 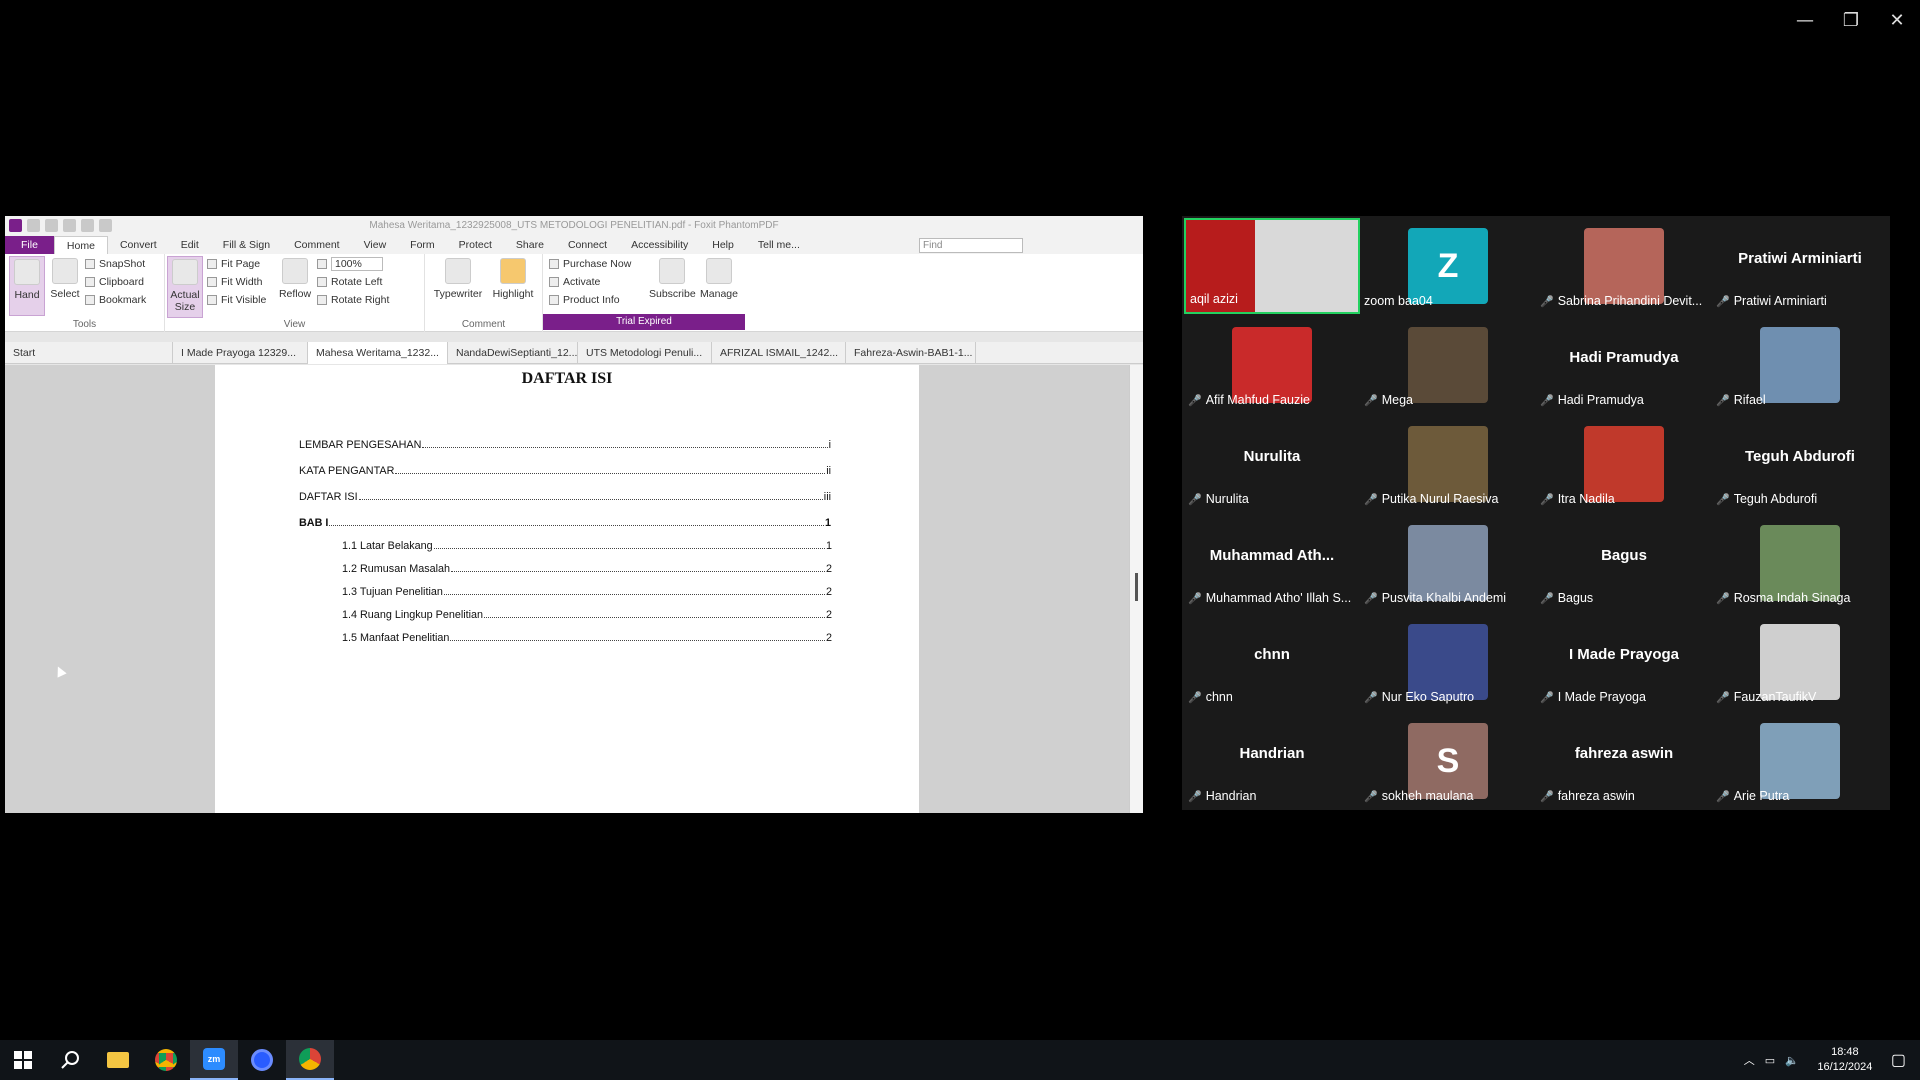 I want to click on menu-item: Help, so click(x=723, y=245).